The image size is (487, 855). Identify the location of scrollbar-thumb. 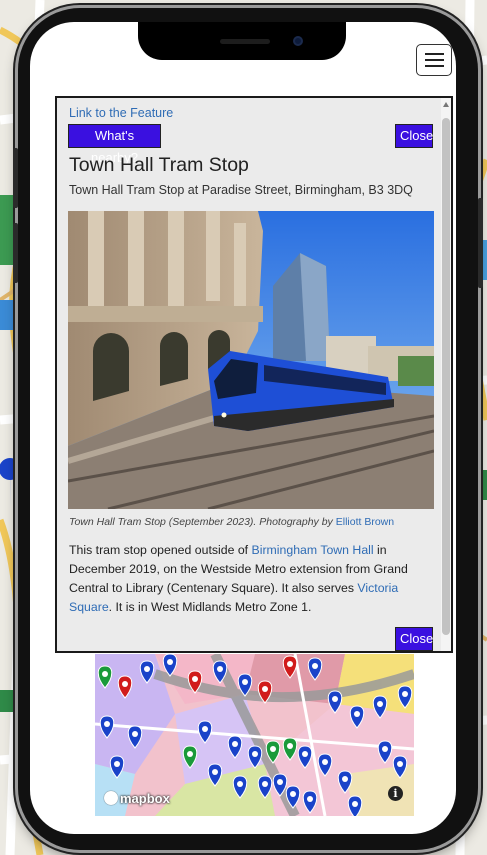
(446, 376).